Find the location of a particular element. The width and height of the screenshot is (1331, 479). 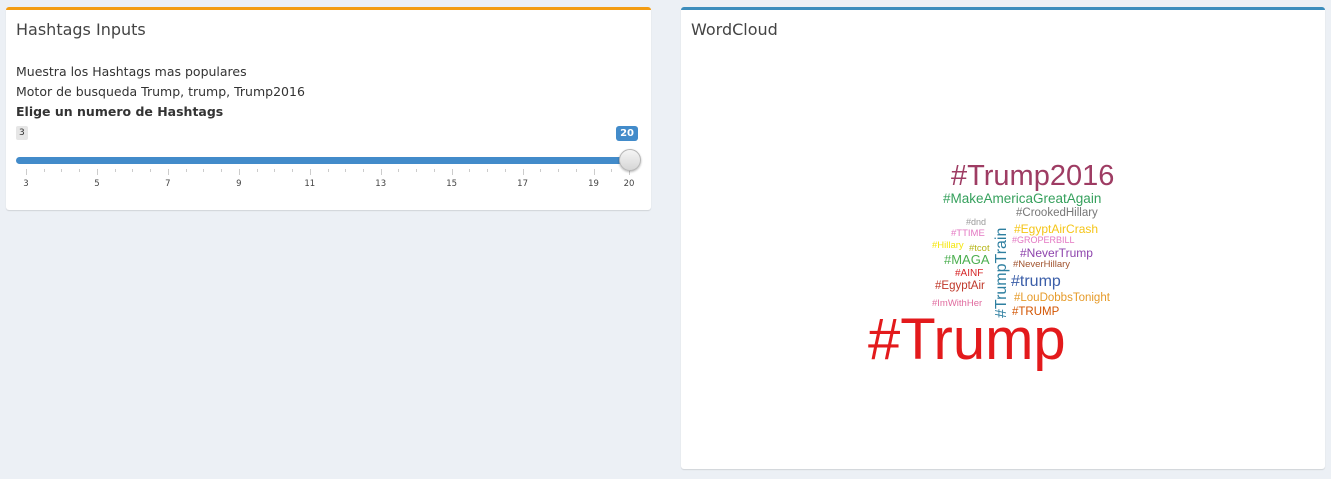

word-crookedhillary: #CrookedHillary is located at coordinates (1057, 213).